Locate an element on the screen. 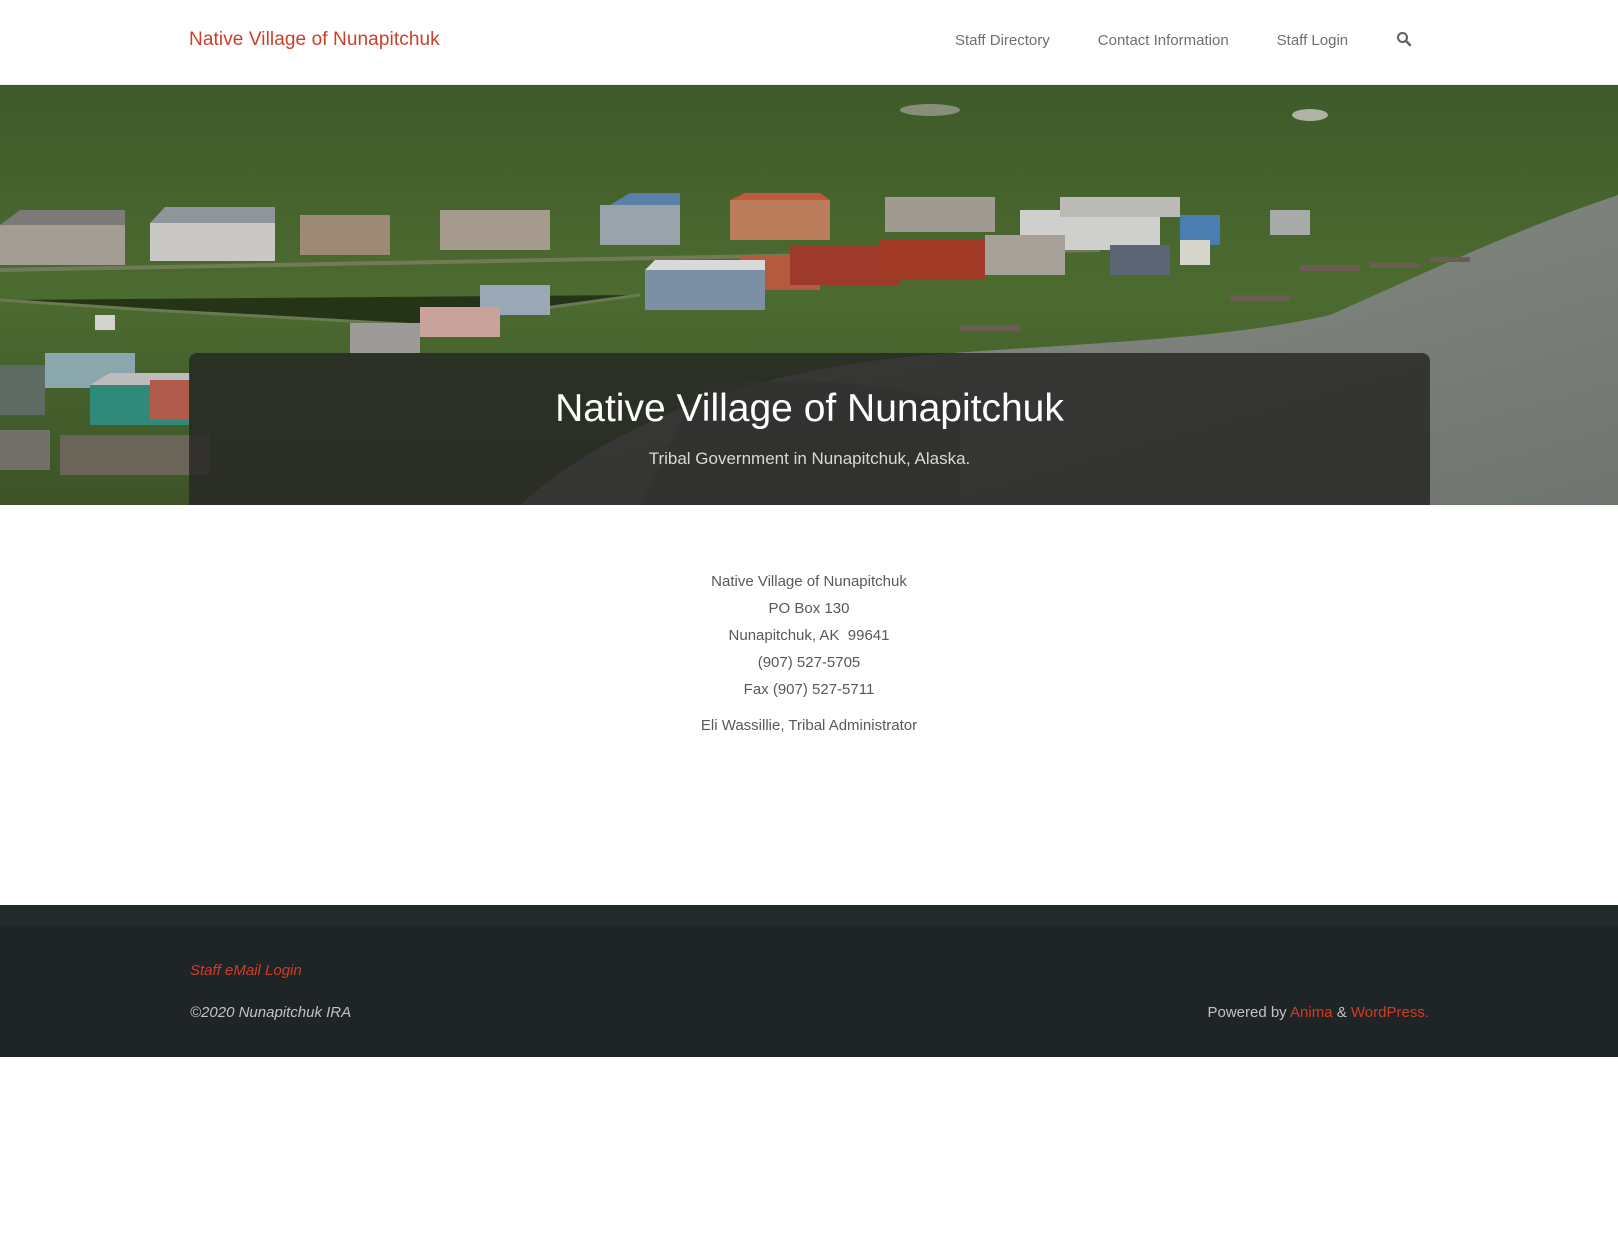 The height and width of the screenshot is (1252, 1618). contact-phone: (907) 527-5705 is located at coordinates (809, 662).